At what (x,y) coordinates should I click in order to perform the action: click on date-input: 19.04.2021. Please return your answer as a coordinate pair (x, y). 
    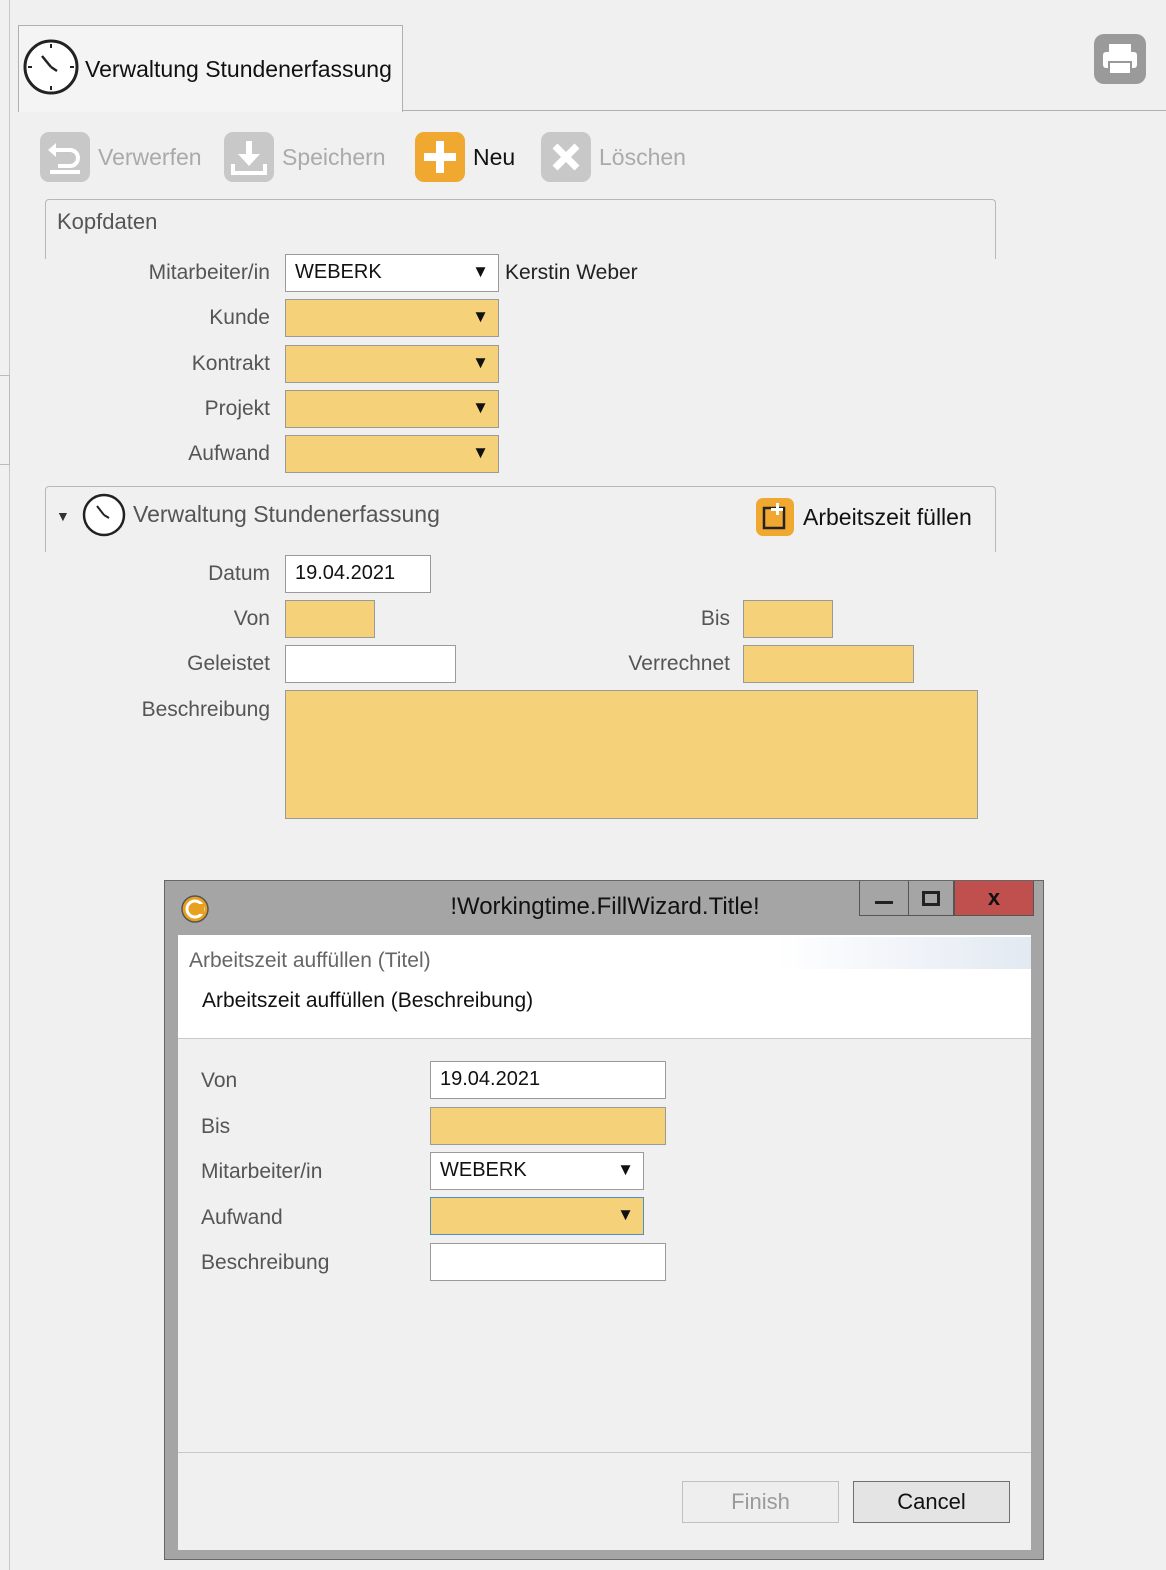
    Looking at the image, I should click on (358, 574).